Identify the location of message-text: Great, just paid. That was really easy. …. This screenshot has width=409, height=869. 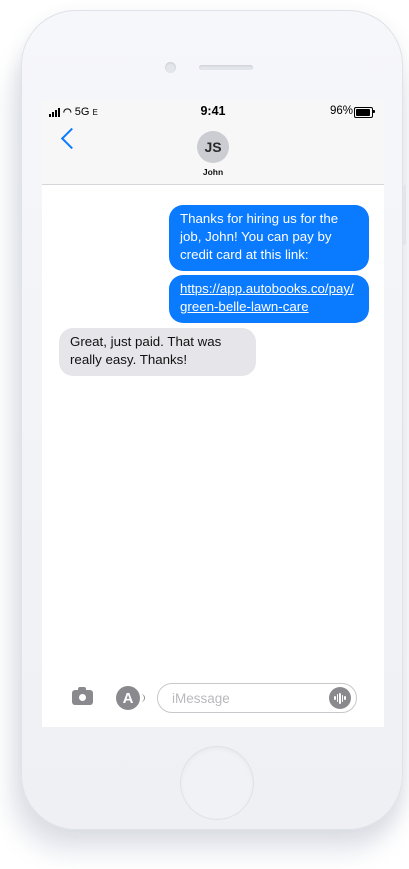
(146, 350).